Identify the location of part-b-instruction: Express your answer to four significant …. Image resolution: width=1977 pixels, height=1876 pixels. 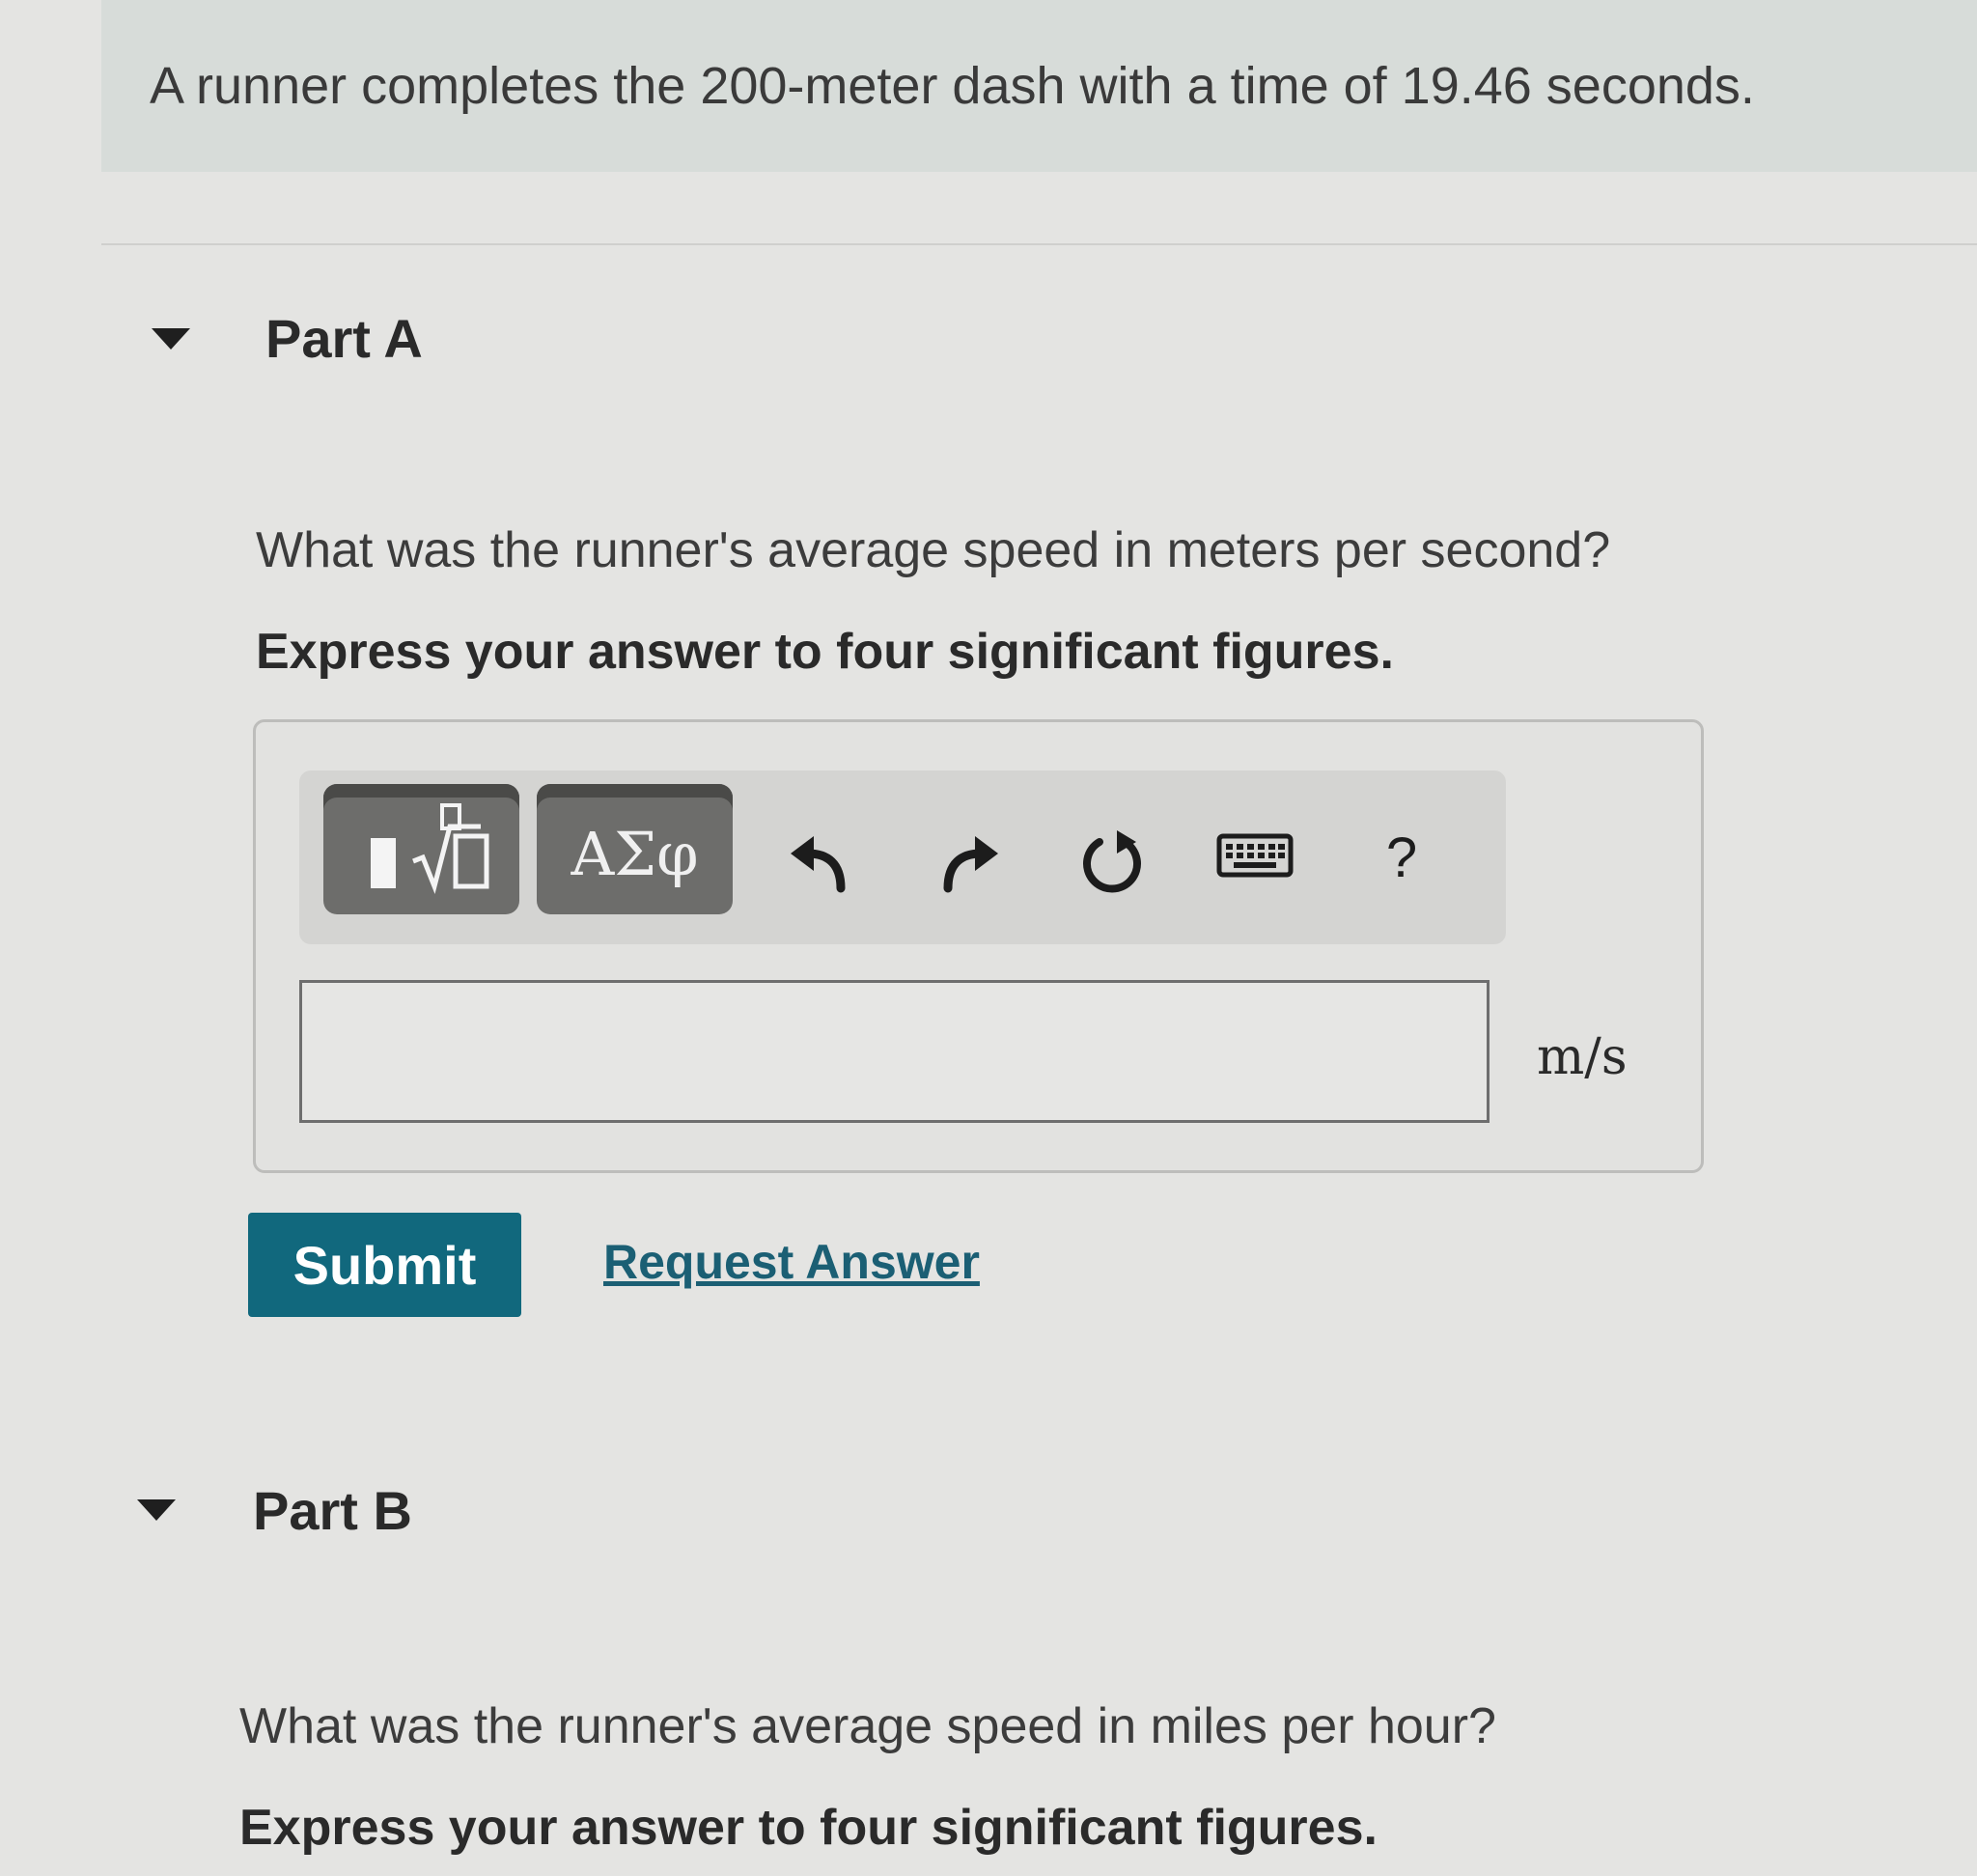
(808, 1828).